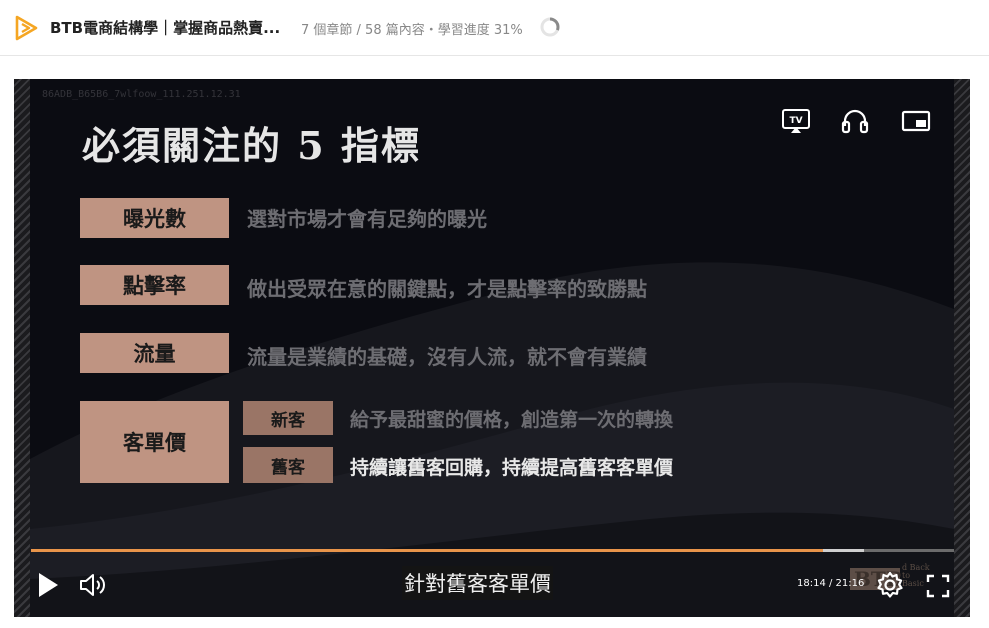 This screenshot has height=628, width=989. What do you see at coordinates (251, 145) in the screenshot?
I see `slide-title: 必須關注的 5 指標` at bounding box center [251, 145].